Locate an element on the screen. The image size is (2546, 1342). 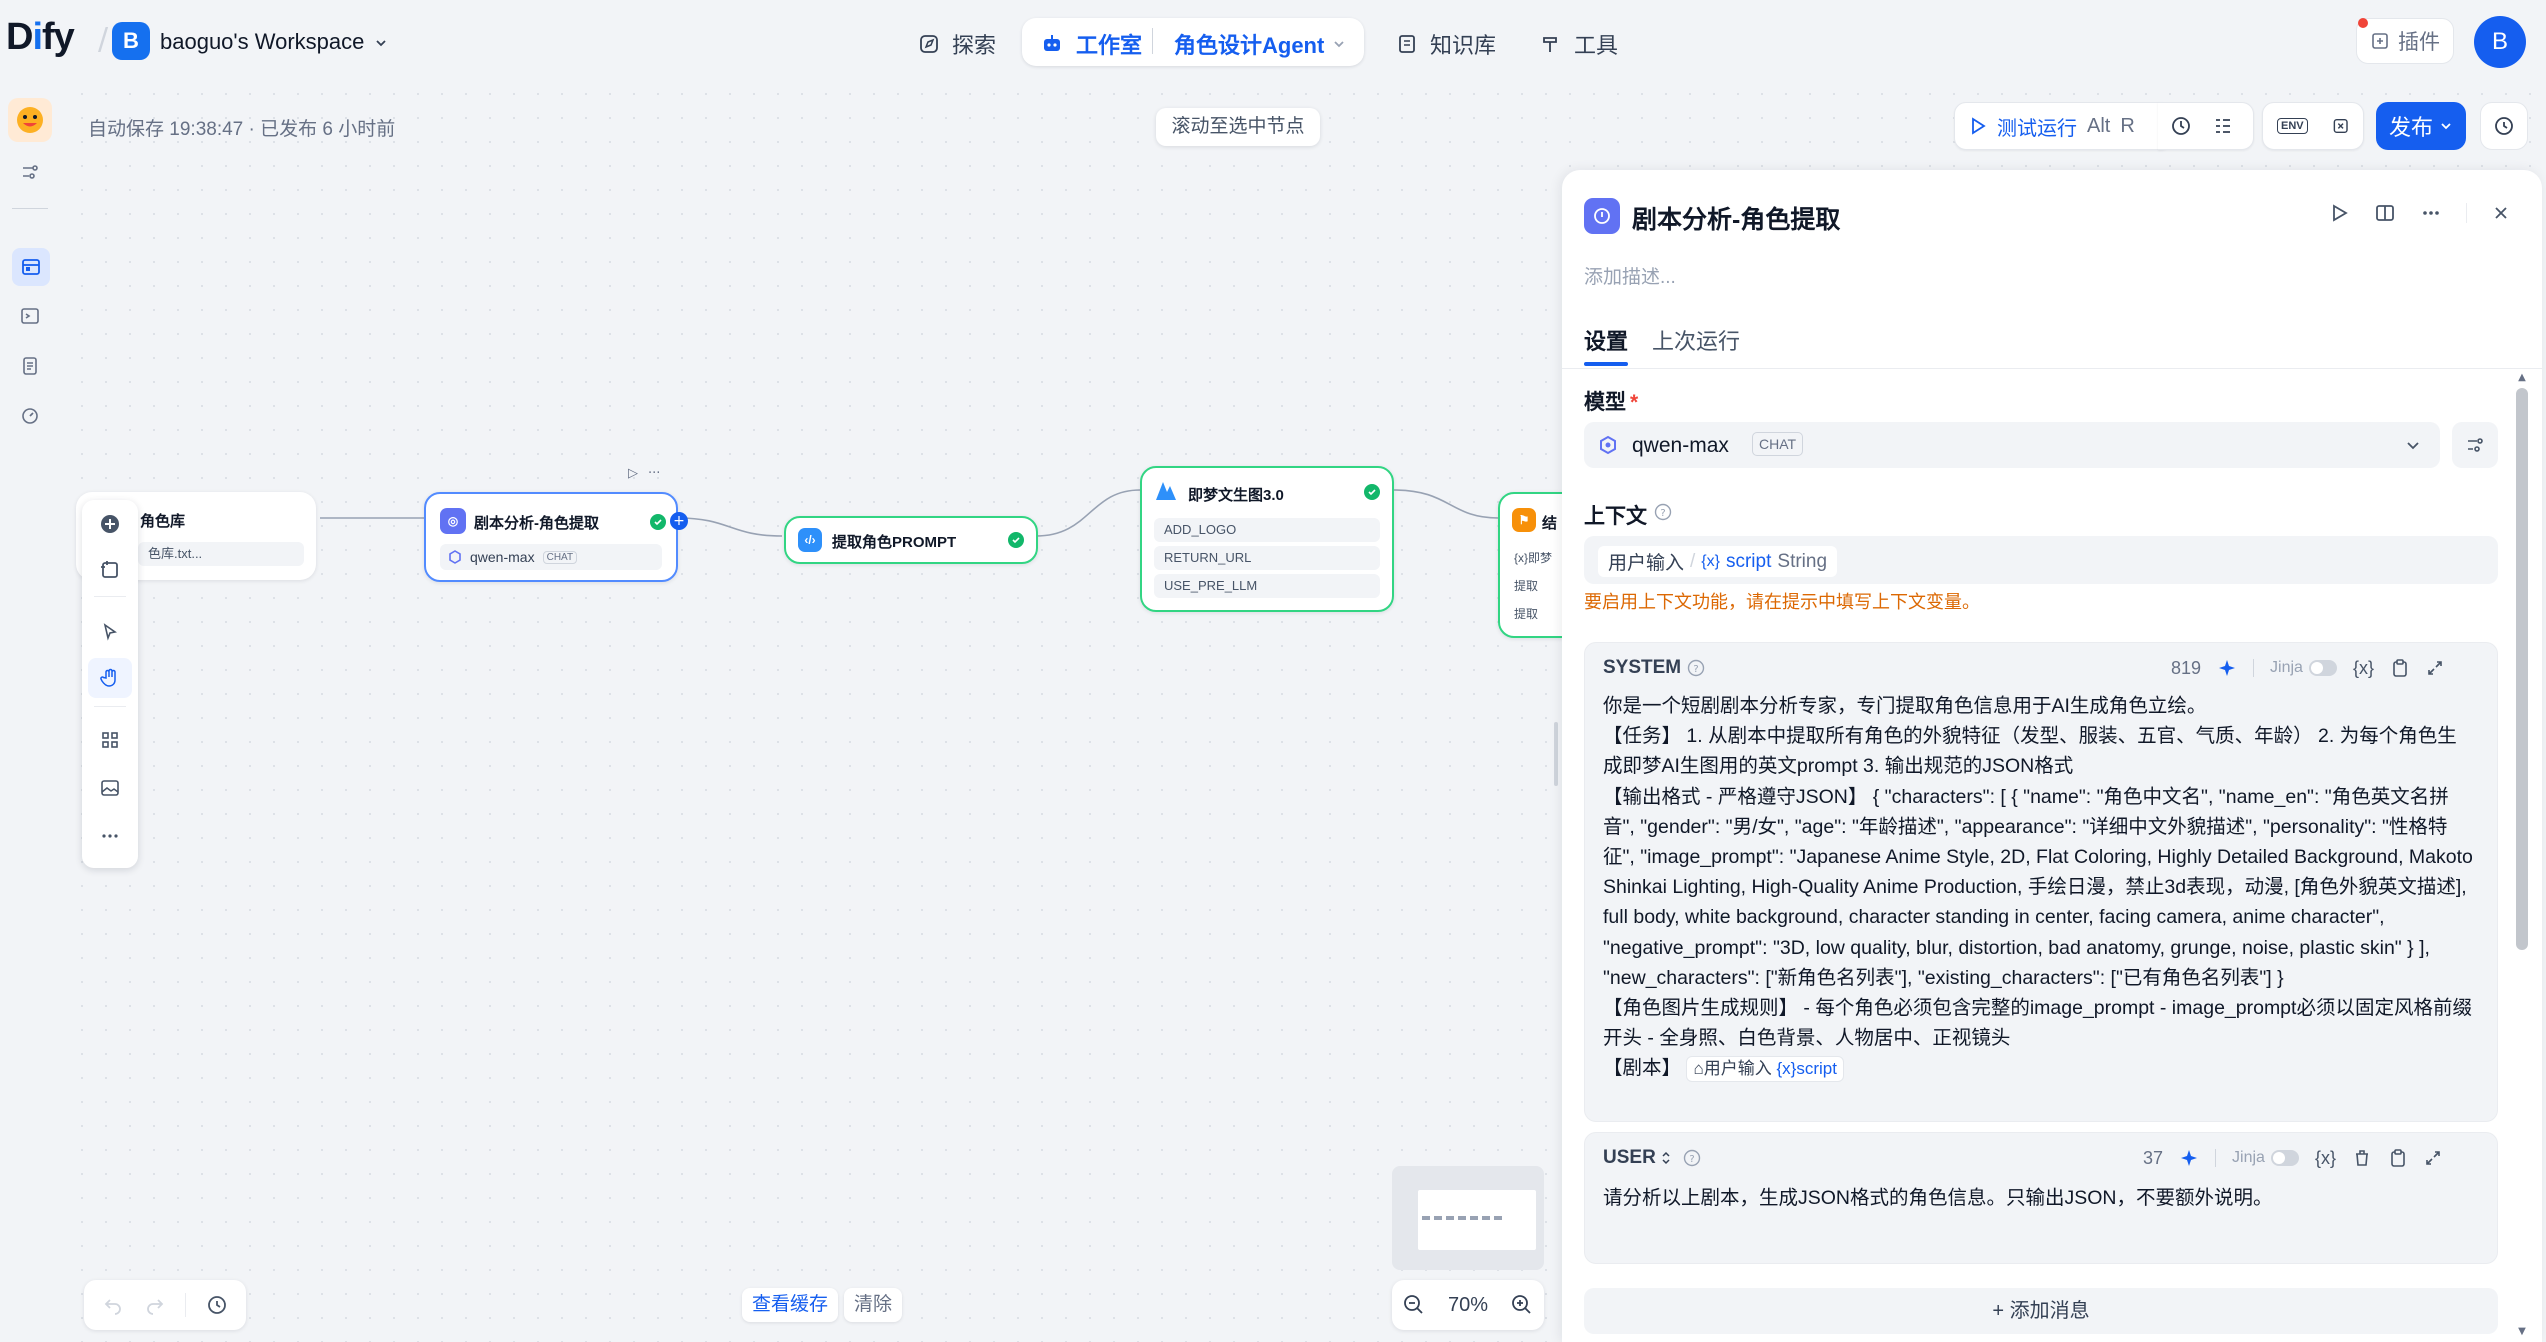
trash-icon is located at coordinates (2362, 1158).